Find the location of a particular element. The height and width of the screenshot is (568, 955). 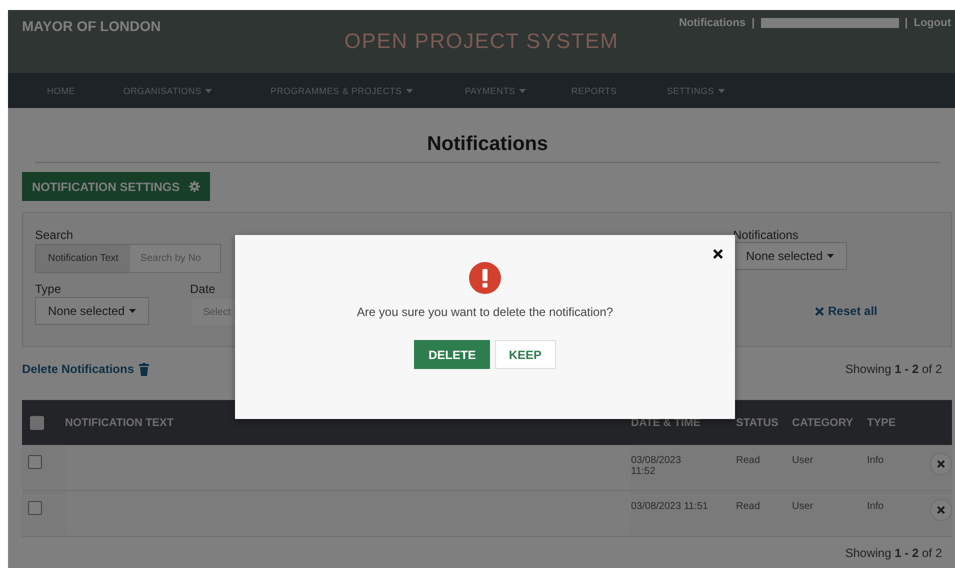

reset-all-link: Reset all is located at coordinates (846, 311).